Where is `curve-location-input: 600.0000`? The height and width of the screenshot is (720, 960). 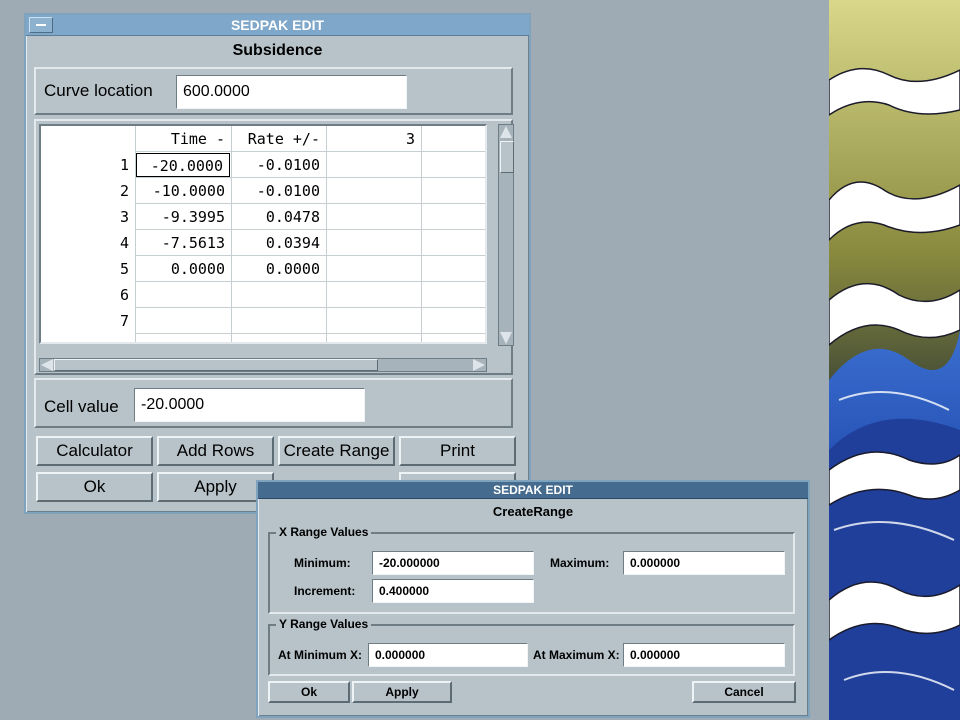
curve-location-input: 600.0000 is located at coordinates (291, 92).